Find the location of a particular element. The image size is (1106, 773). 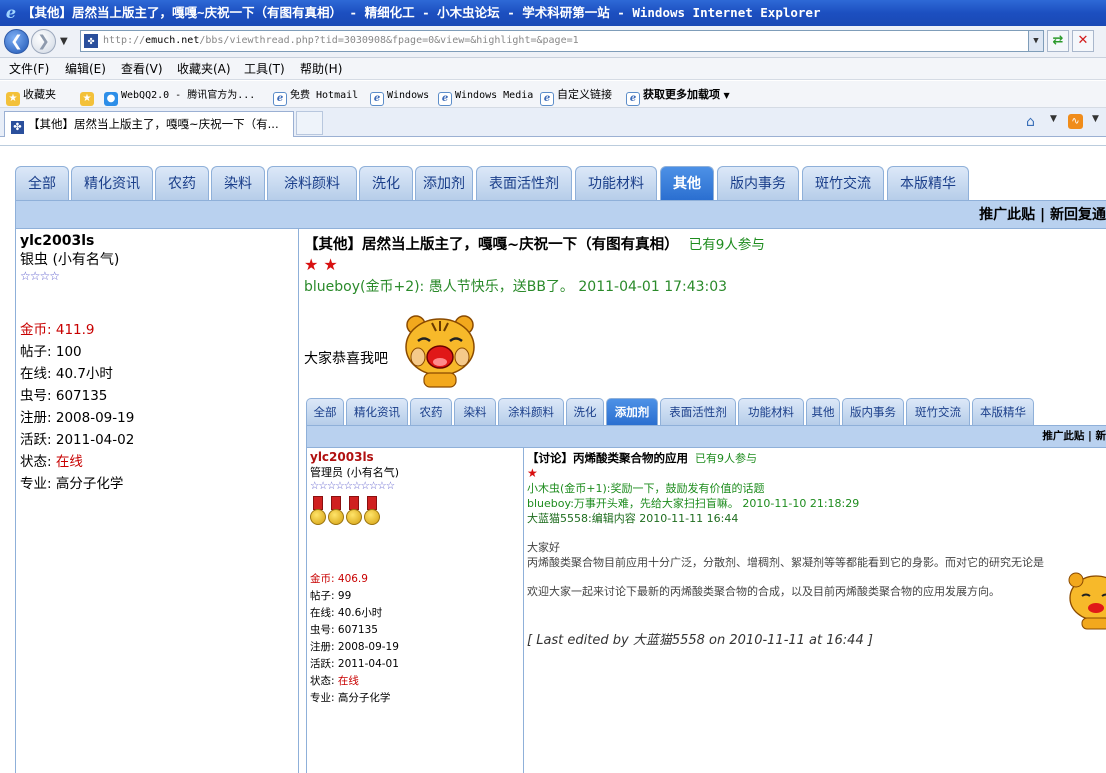

back-button: ❮ is located at coordinates (16, 41).